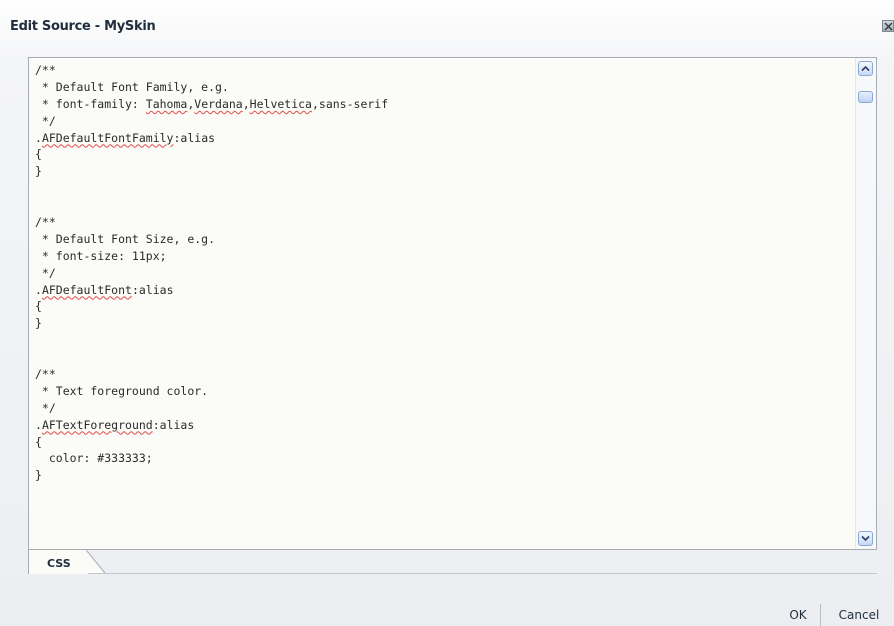  I want to click on misspelled-word: AFDefaultFontFamily, so click(107, 137).